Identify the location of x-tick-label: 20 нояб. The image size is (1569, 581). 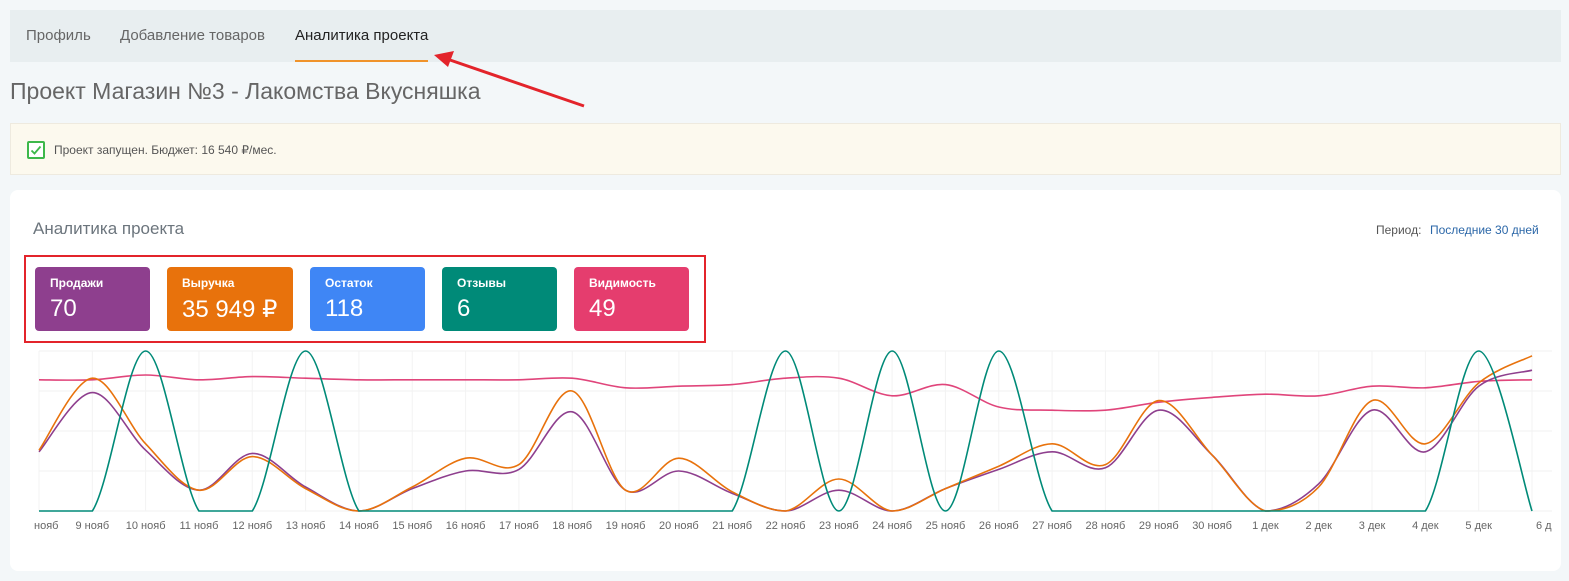
(679, 526).